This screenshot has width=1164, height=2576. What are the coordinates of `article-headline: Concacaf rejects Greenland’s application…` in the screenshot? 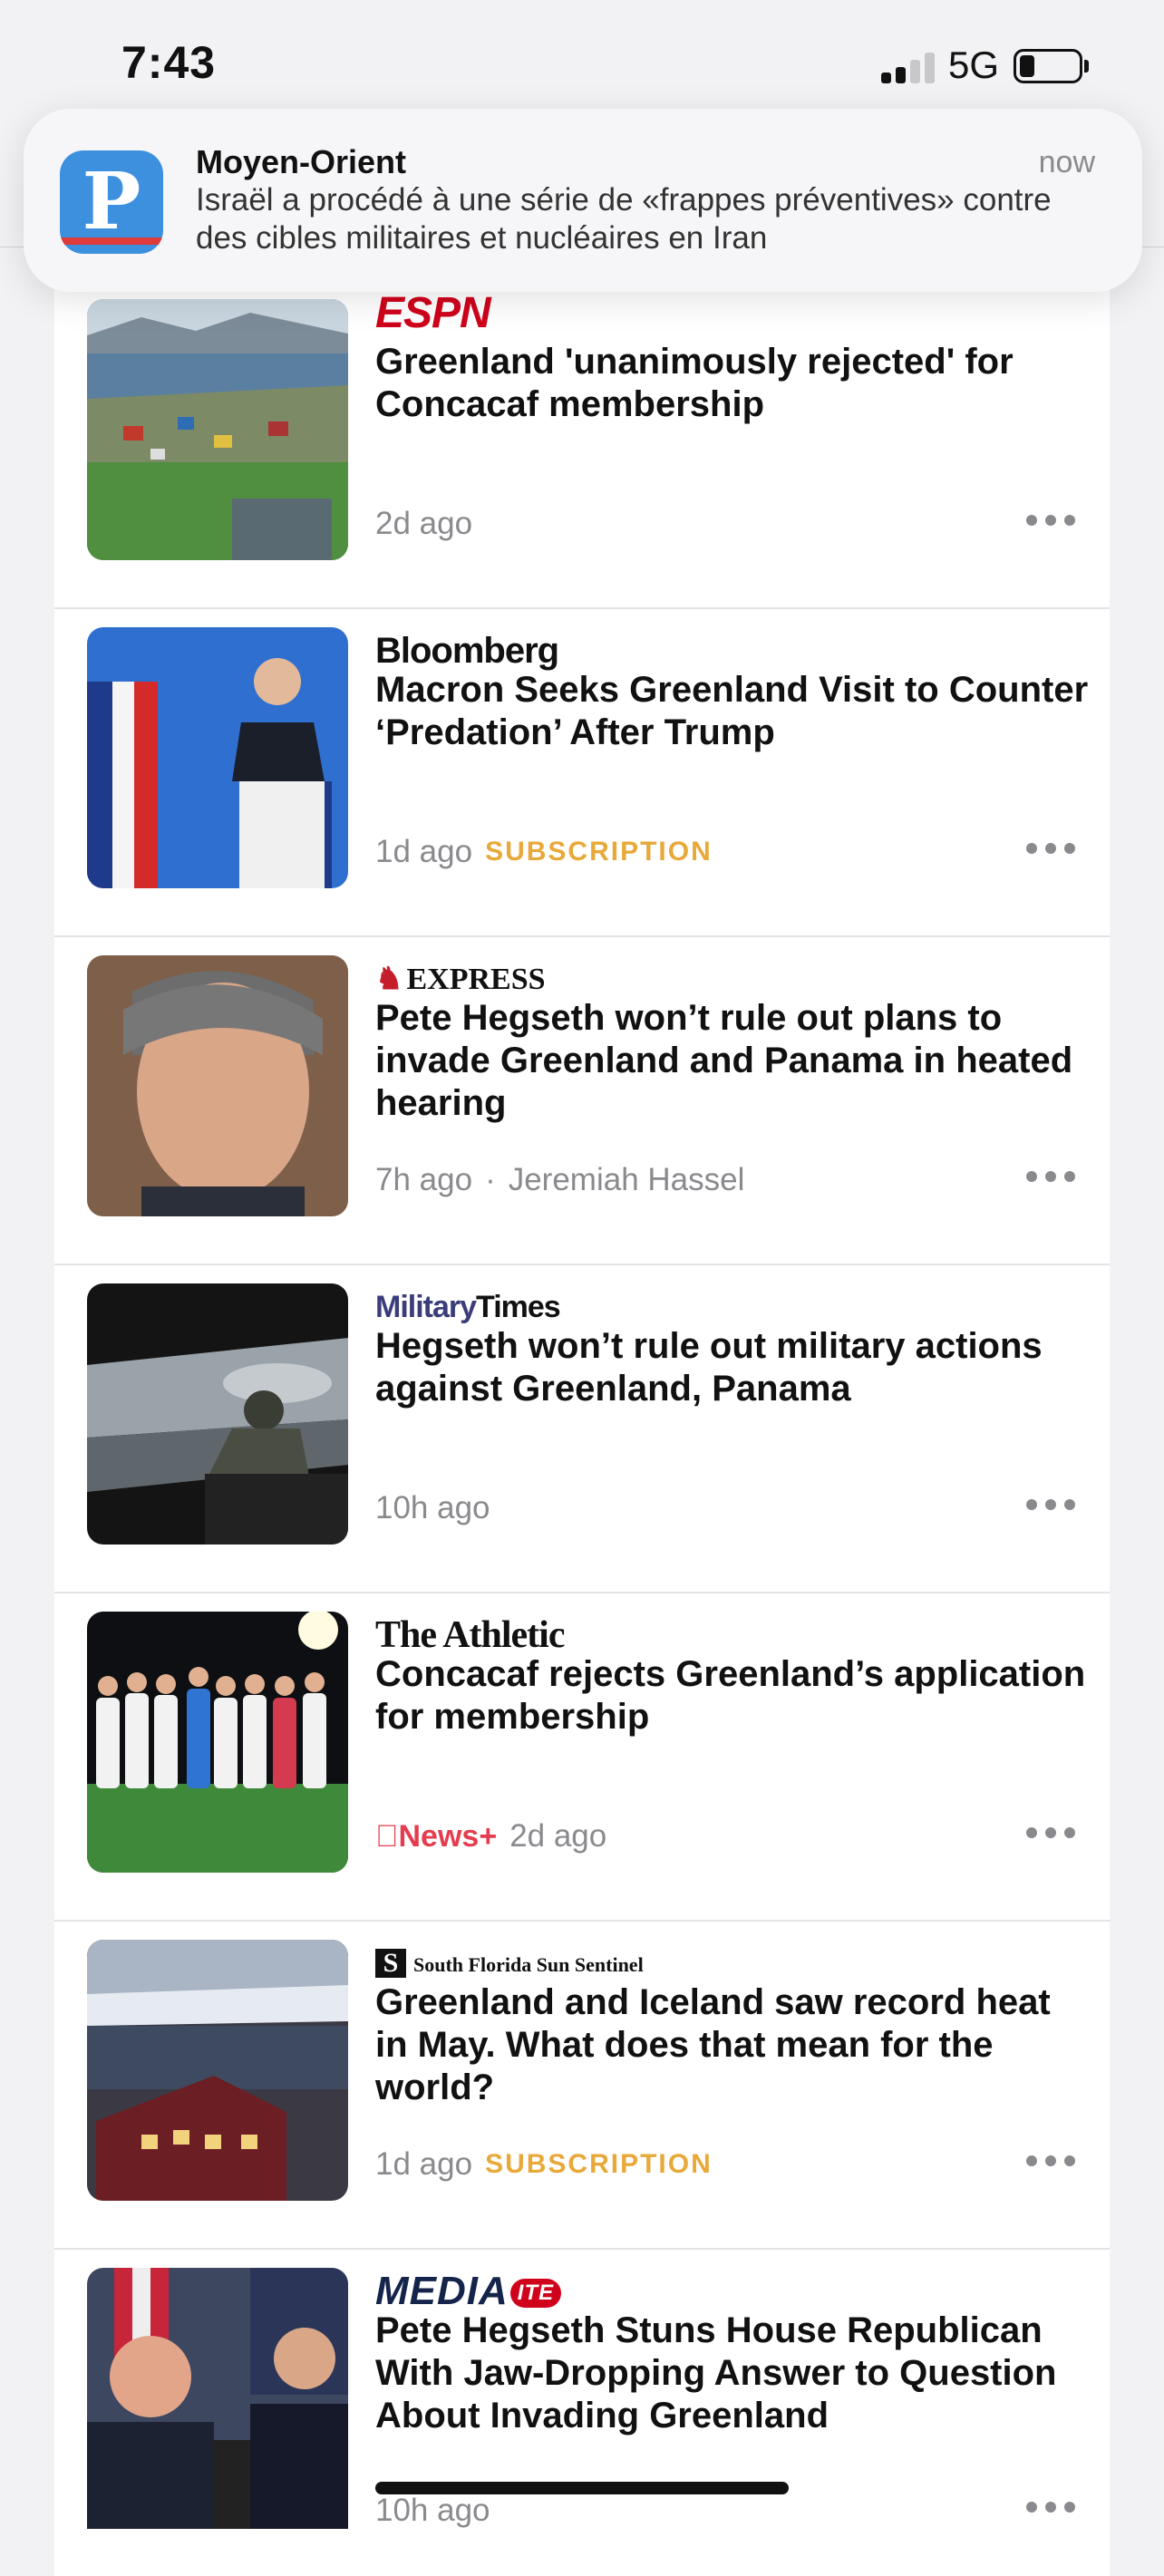 It's located at (731, 1695).